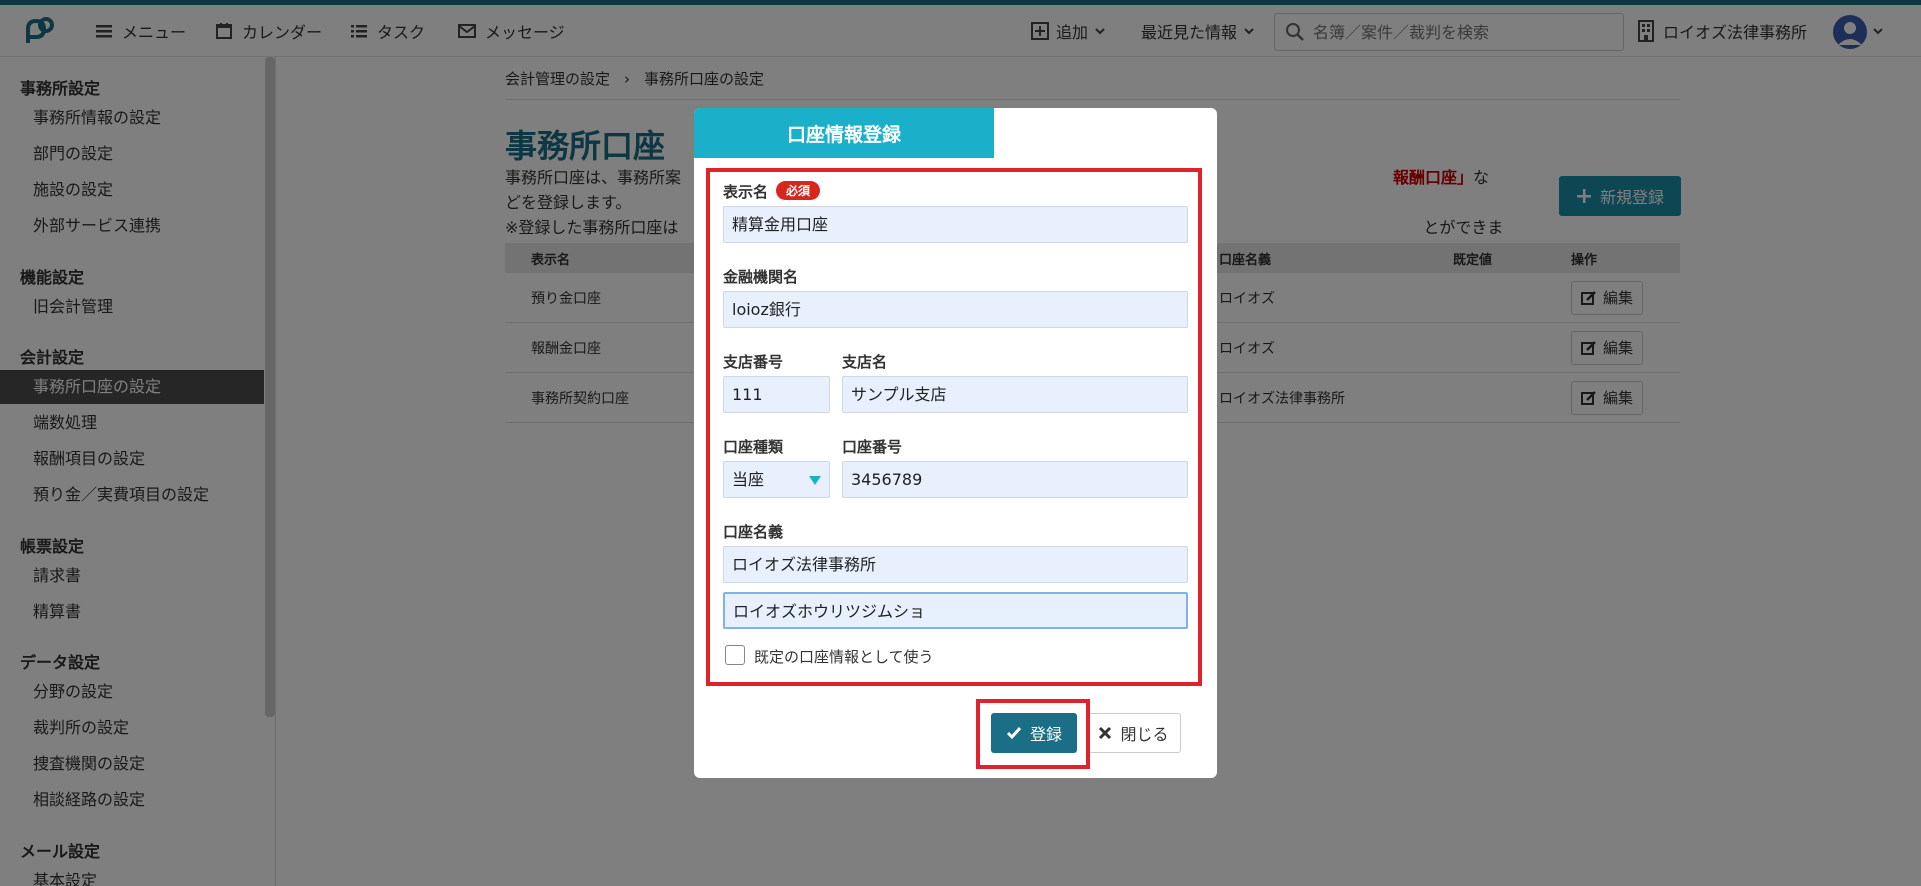  I want to click on close-button: 閉じる, so click(1133, 733).